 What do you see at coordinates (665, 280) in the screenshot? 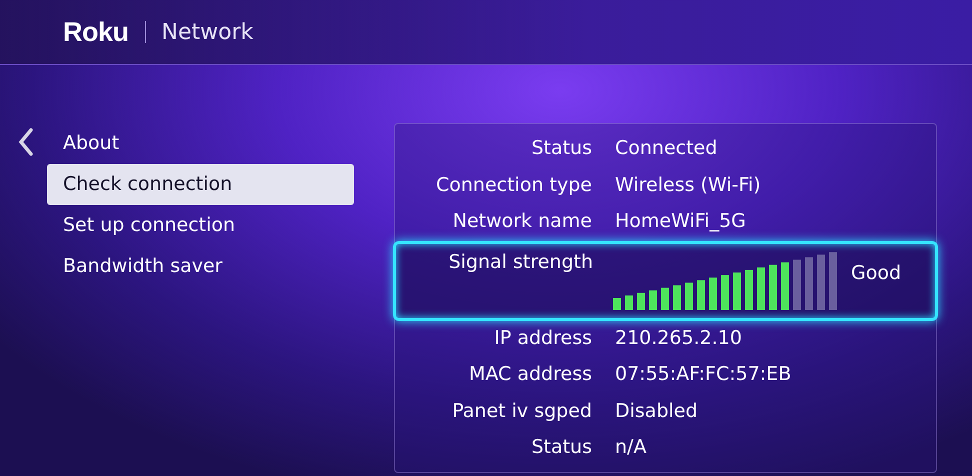
I see `focus-highlight: Signal strength Good` at bounding box center [665, 280].